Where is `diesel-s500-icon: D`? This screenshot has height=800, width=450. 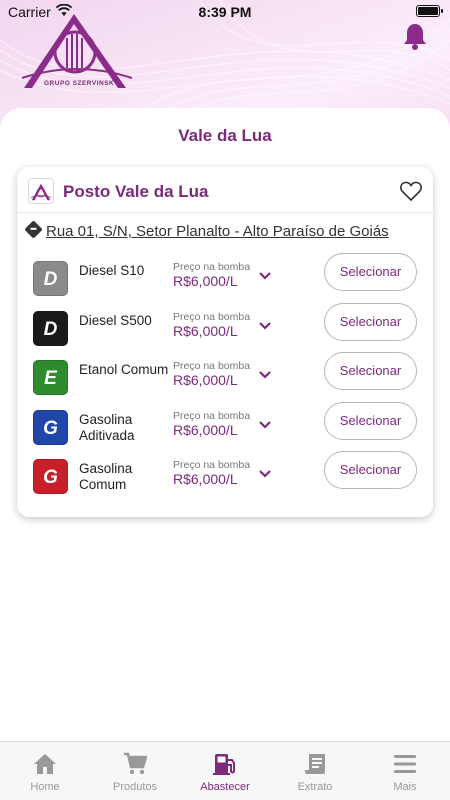 diesel-s500-icon: D is located at coordinates (50, 328).